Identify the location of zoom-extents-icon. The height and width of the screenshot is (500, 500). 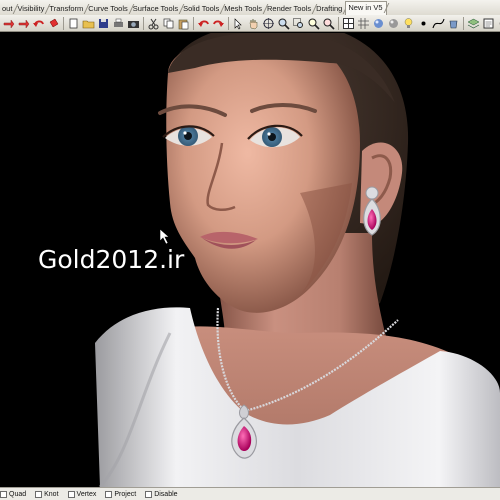
(313, 23).